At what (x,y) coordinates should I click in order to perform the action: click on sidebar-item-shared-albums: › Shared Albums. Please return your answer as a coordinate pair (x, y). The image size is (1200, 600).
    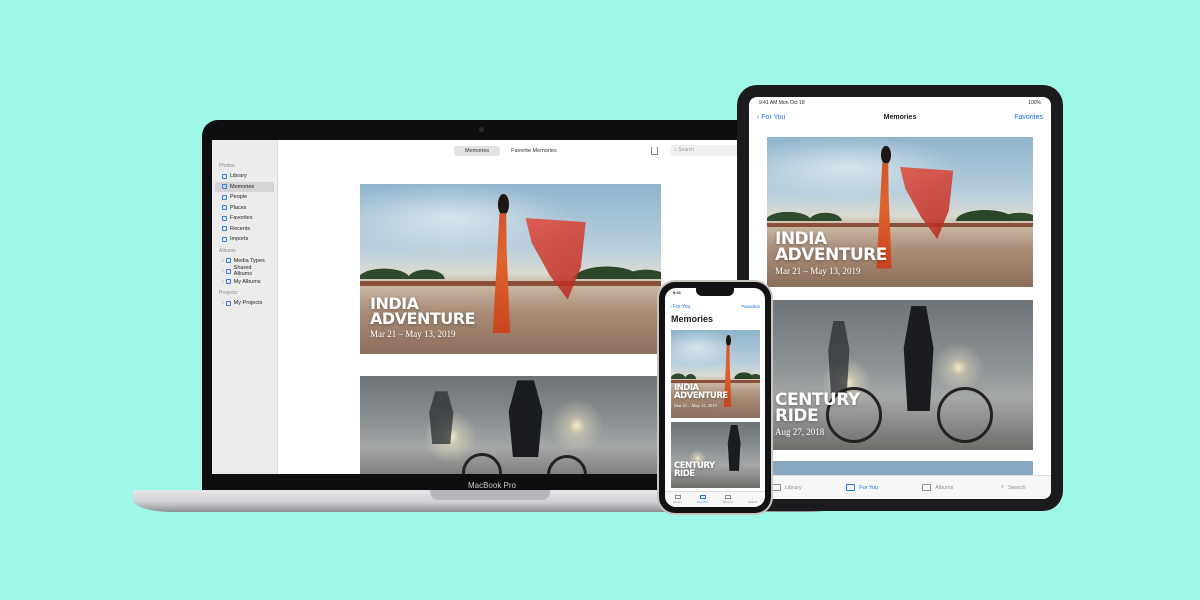
    Looking at the image, I should click on (244, 271).